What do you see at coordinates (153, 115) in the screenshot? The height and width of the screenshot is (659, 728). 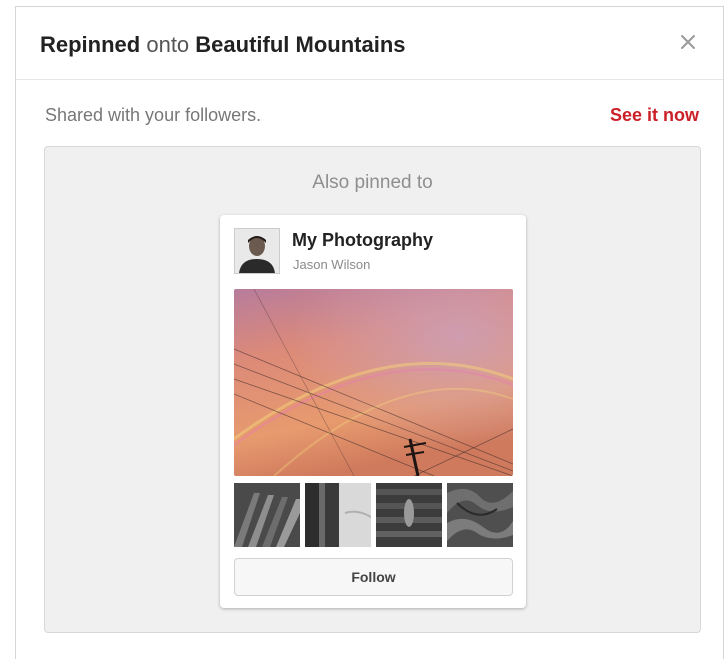 I see `shared-message: Shared with your followers.` at bounding box center [153, 115].